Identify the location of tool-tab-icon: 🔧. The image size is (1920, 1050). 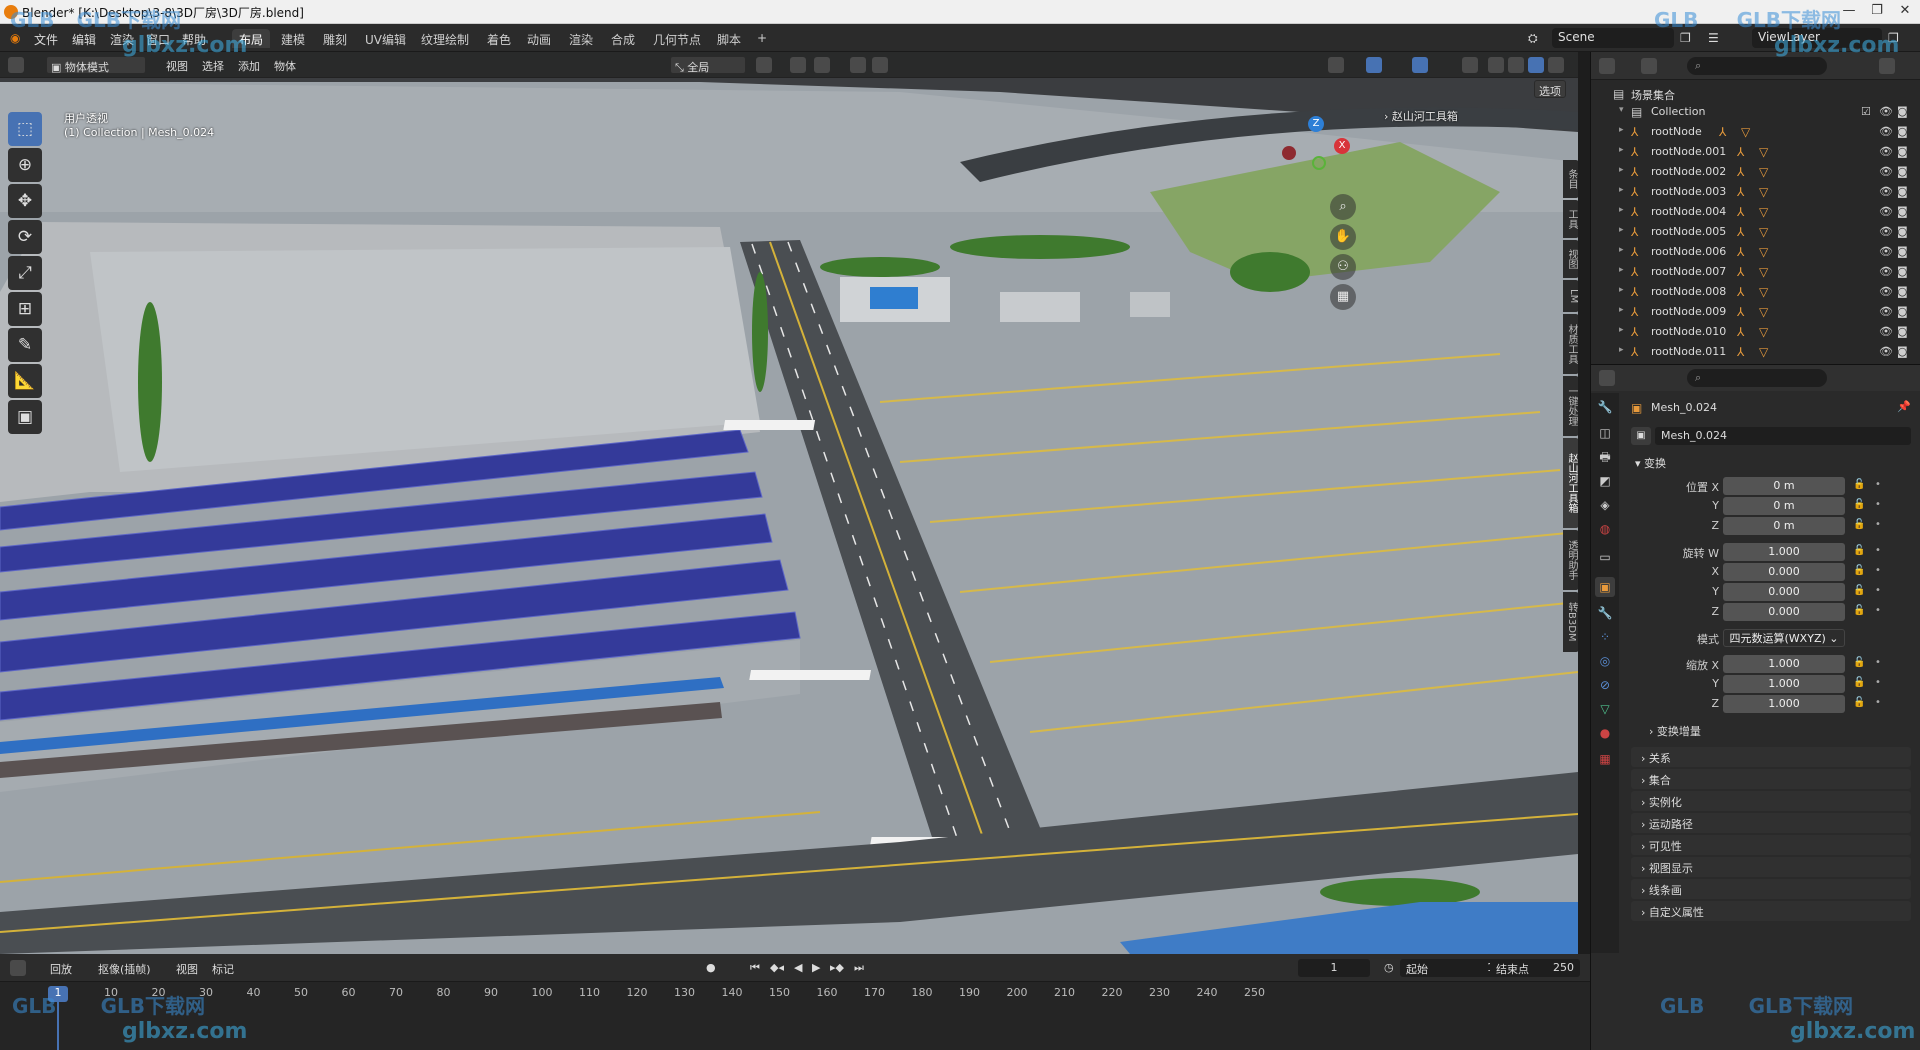
(1605, 407).